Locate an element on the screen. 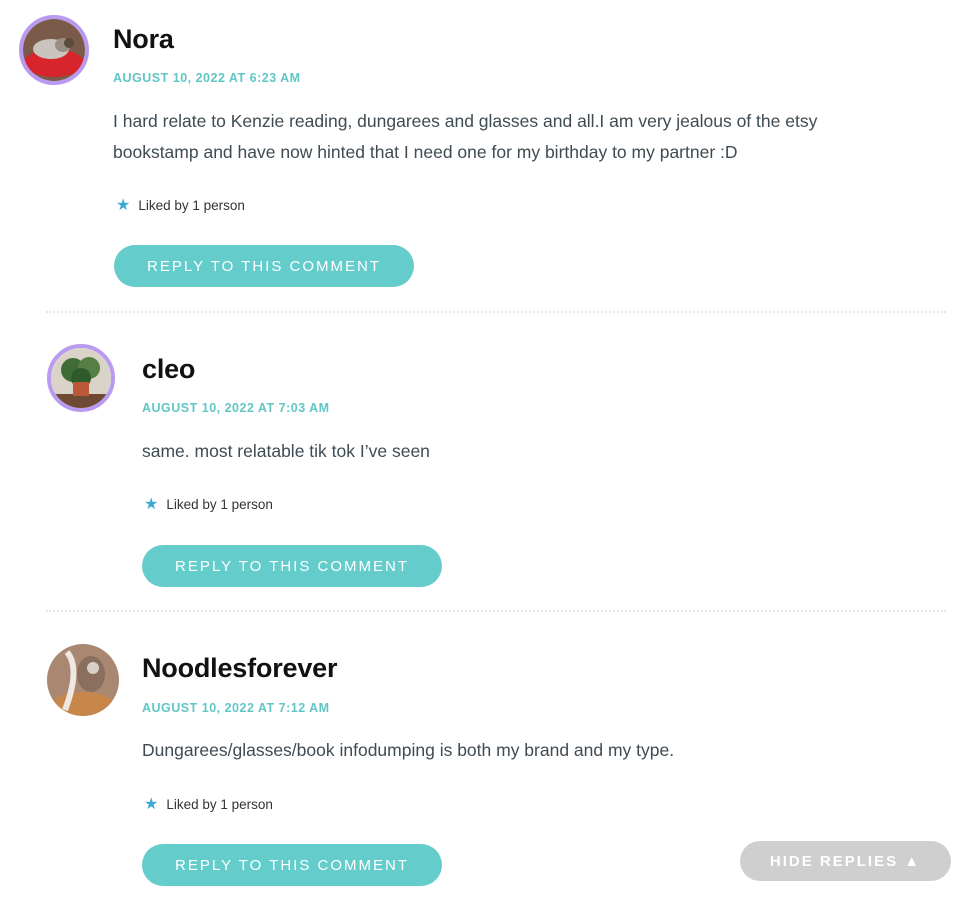 The width and height of the screenshot is (971, 900). avatar-cleo-image is located at coordinates (81, 378).